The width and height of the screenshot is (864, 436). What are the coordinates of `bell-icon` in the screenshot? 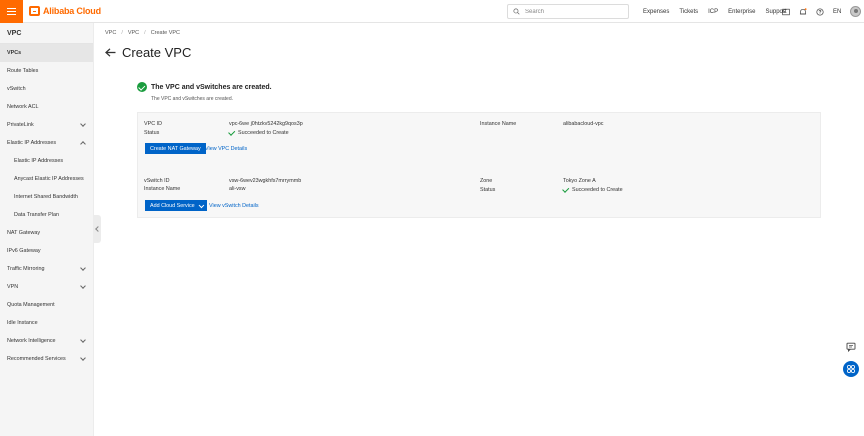 It's located at (803, 11).